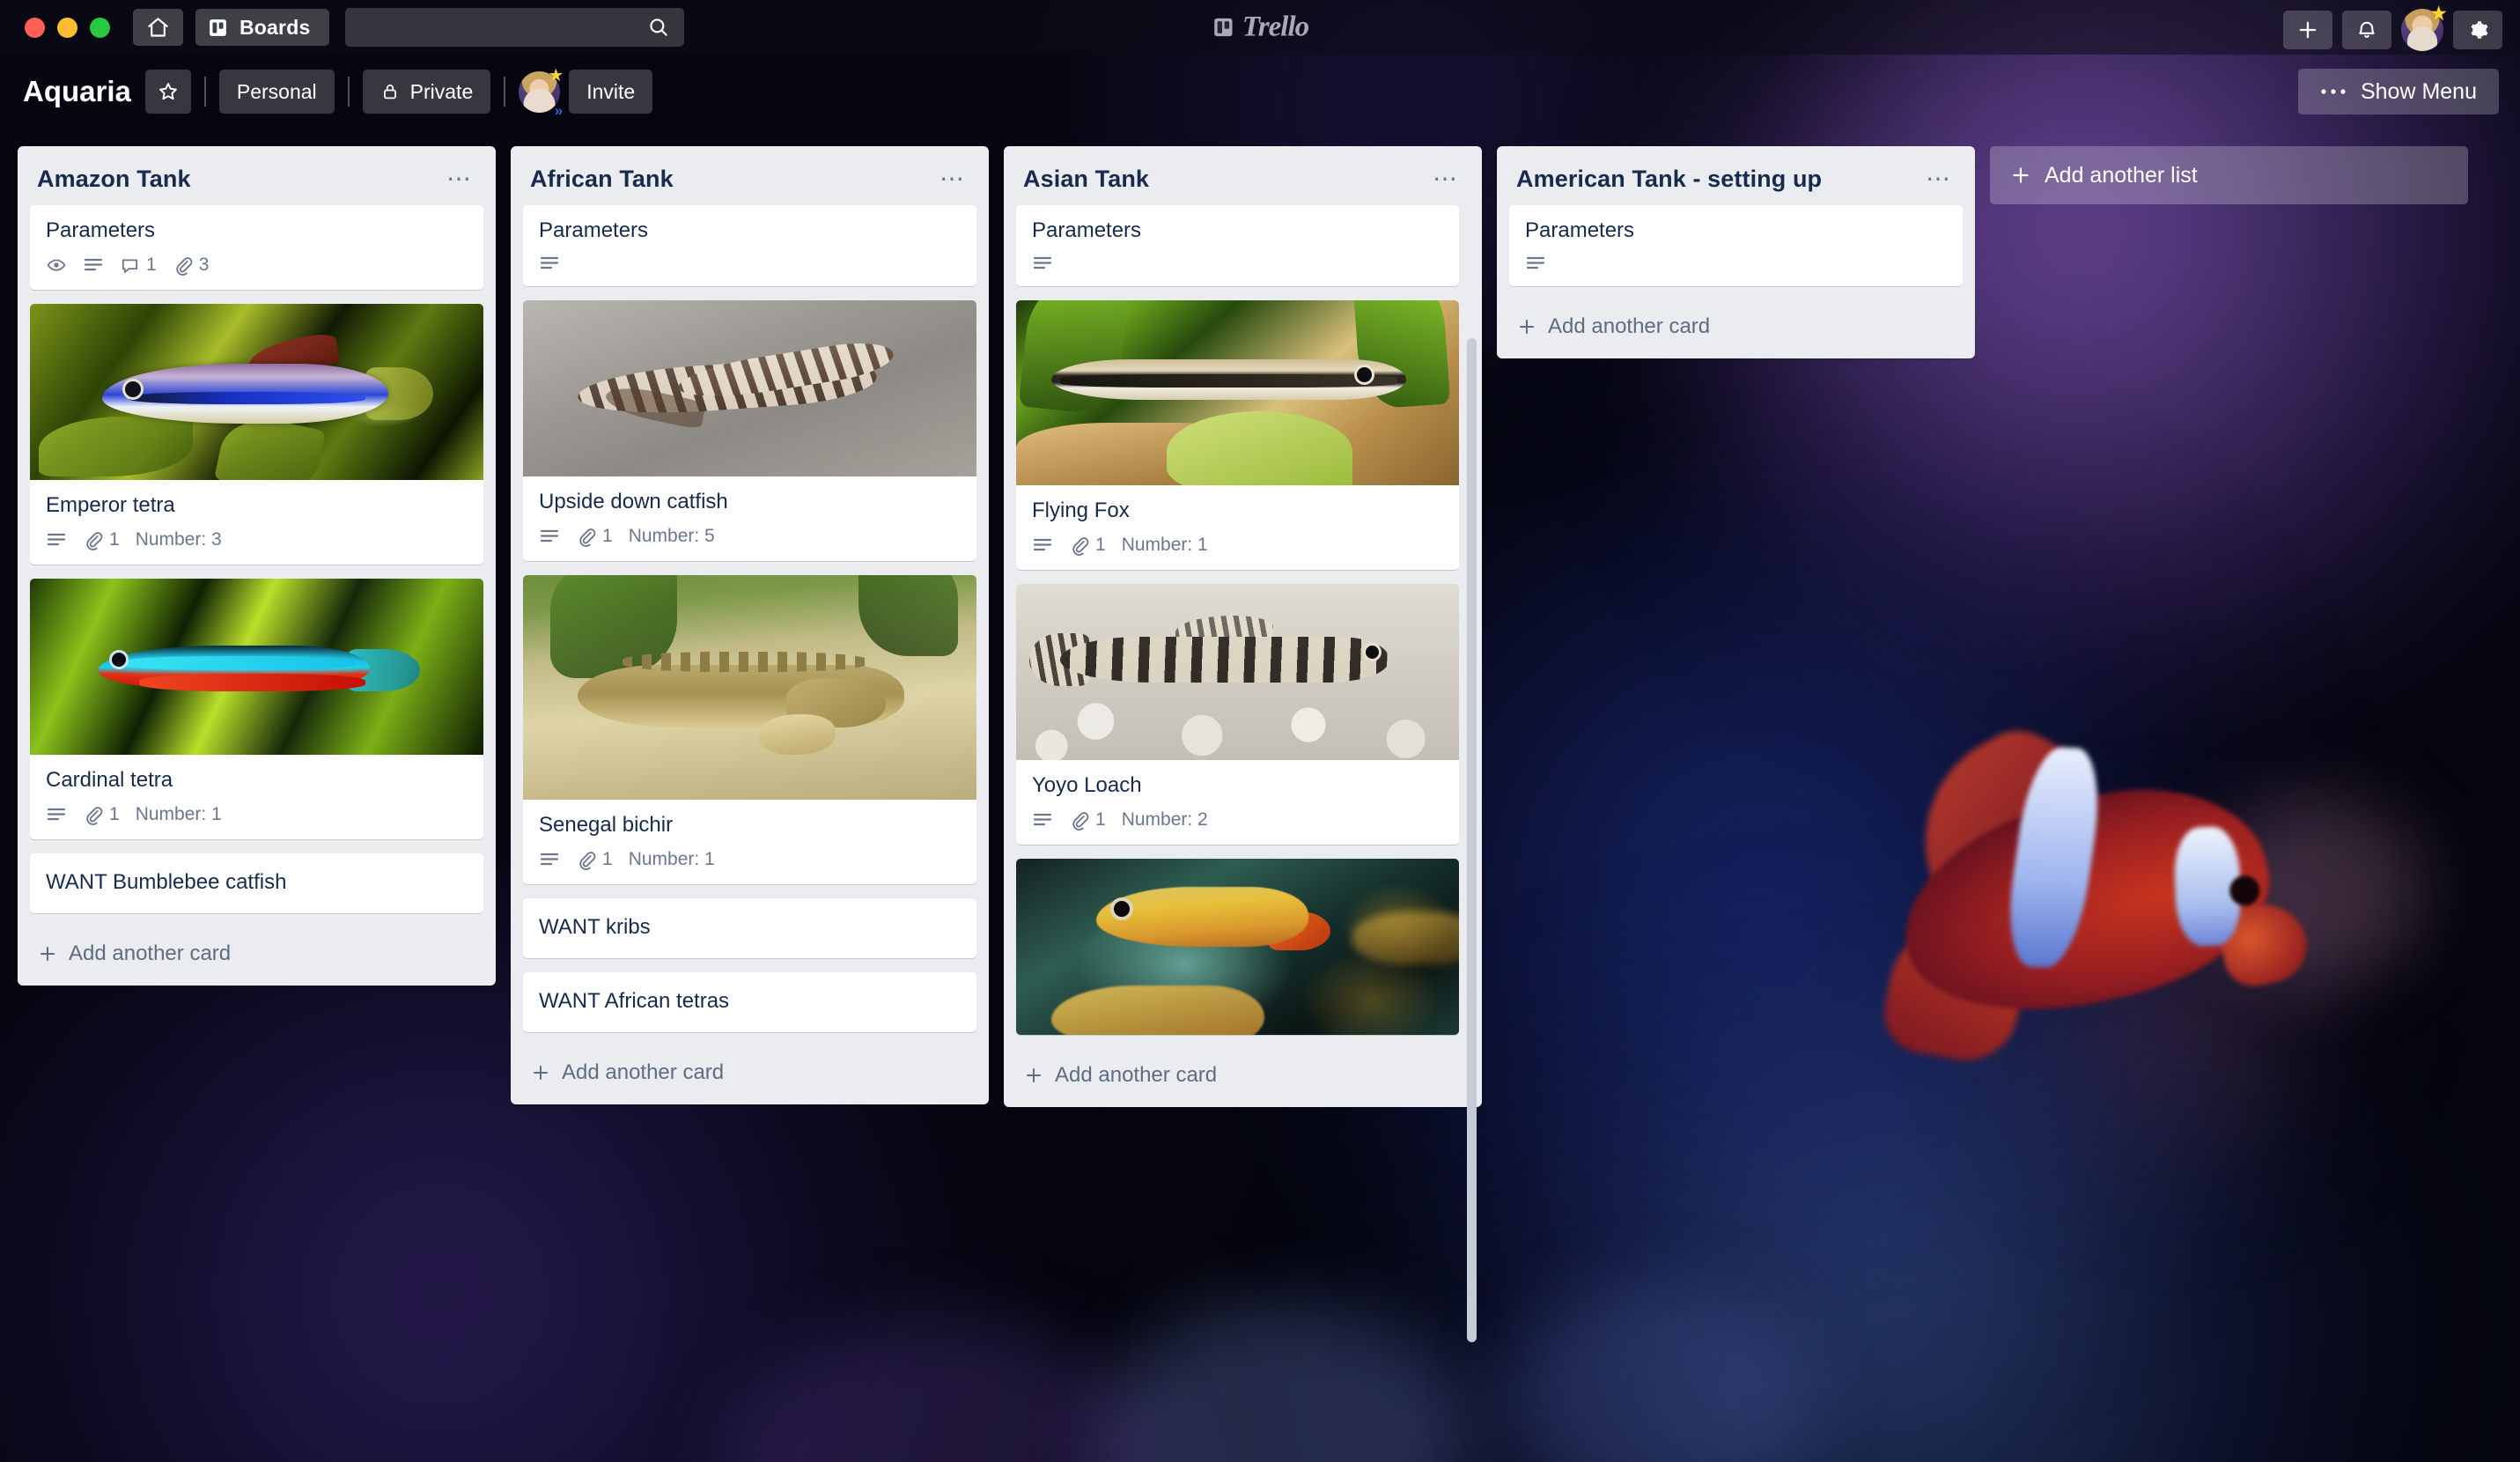 The width and height of the screenshot is (2520, 1462). I want to click on boards-label: Boards, so click(275, 27).